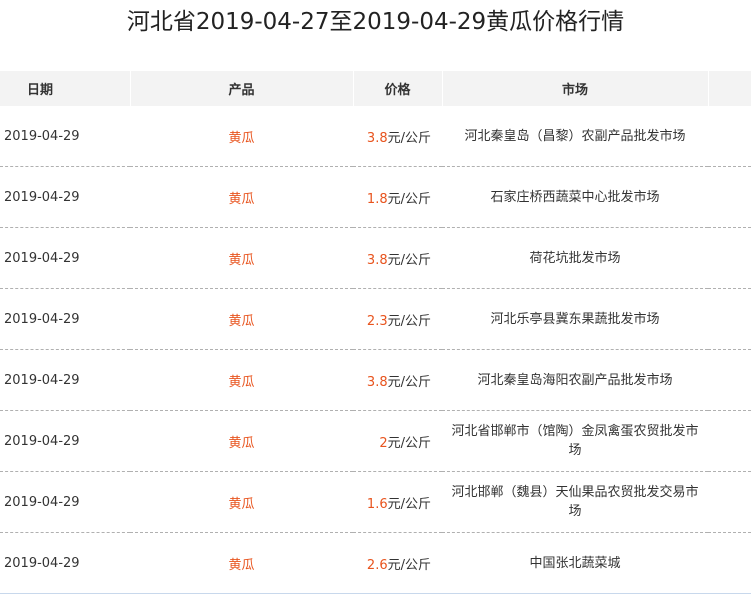  I want to click on page-title: 河北省2019-04-27至2019-04-29黄瓜价格行情, so click(375, 22).